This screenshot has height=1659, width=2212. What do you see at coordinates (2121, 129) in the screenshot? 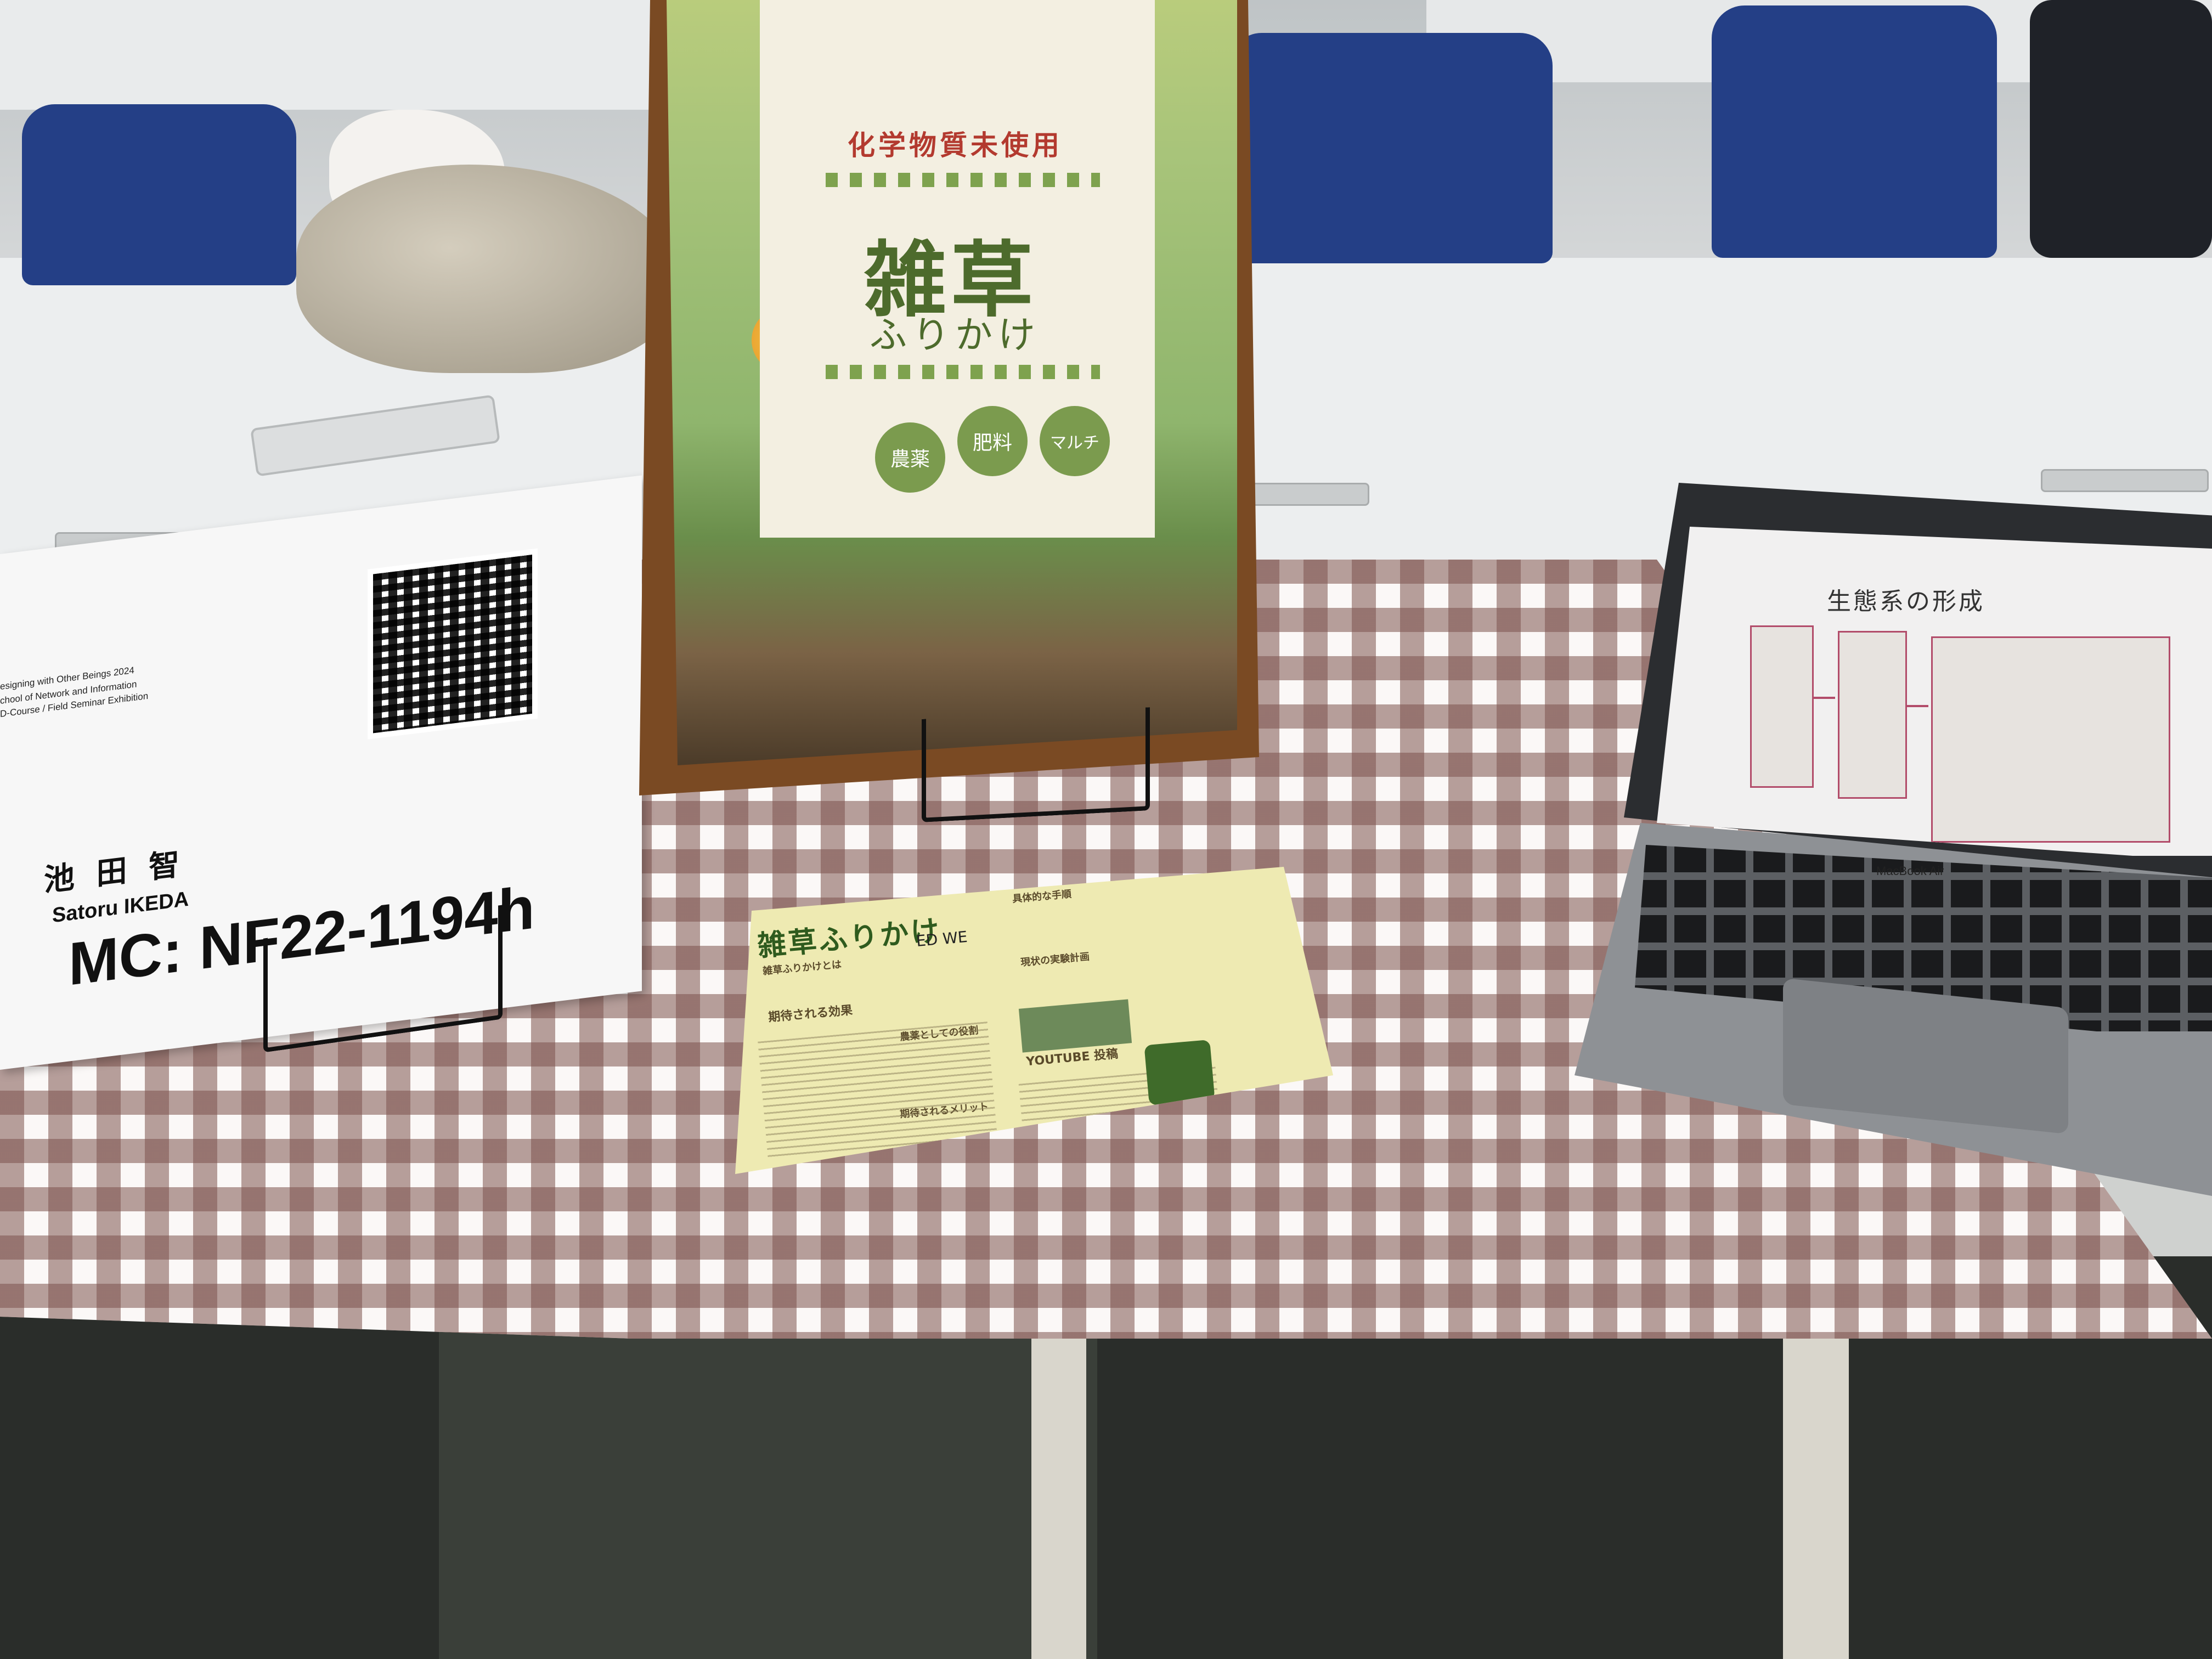
I see `dark-chair` at bounding box center [2121, 129].